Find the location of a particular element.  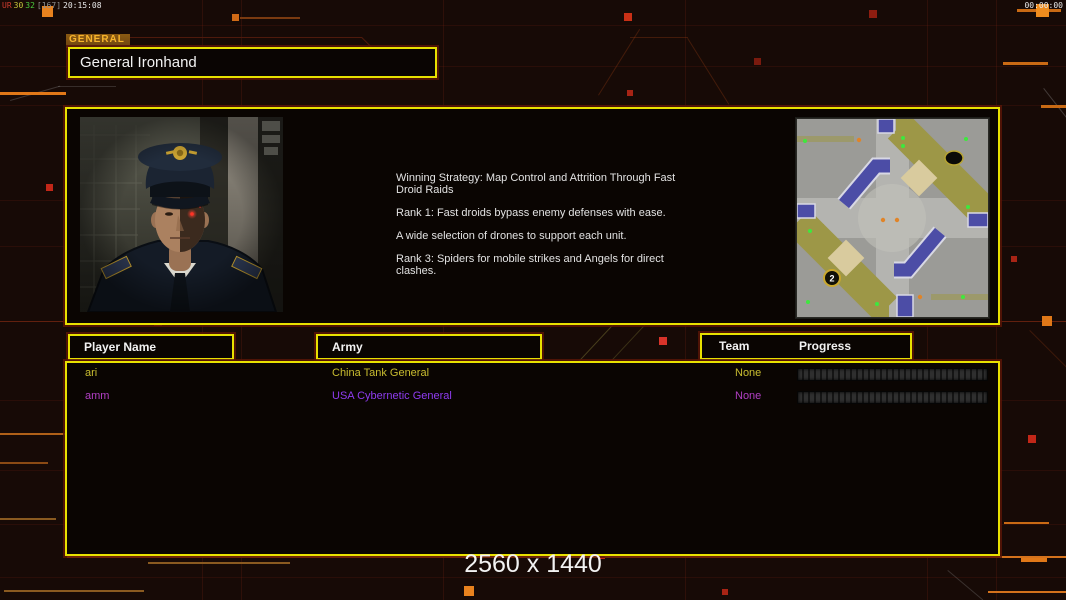

column-header-team-progress: Team Progress is located at coordinates (806, 346).